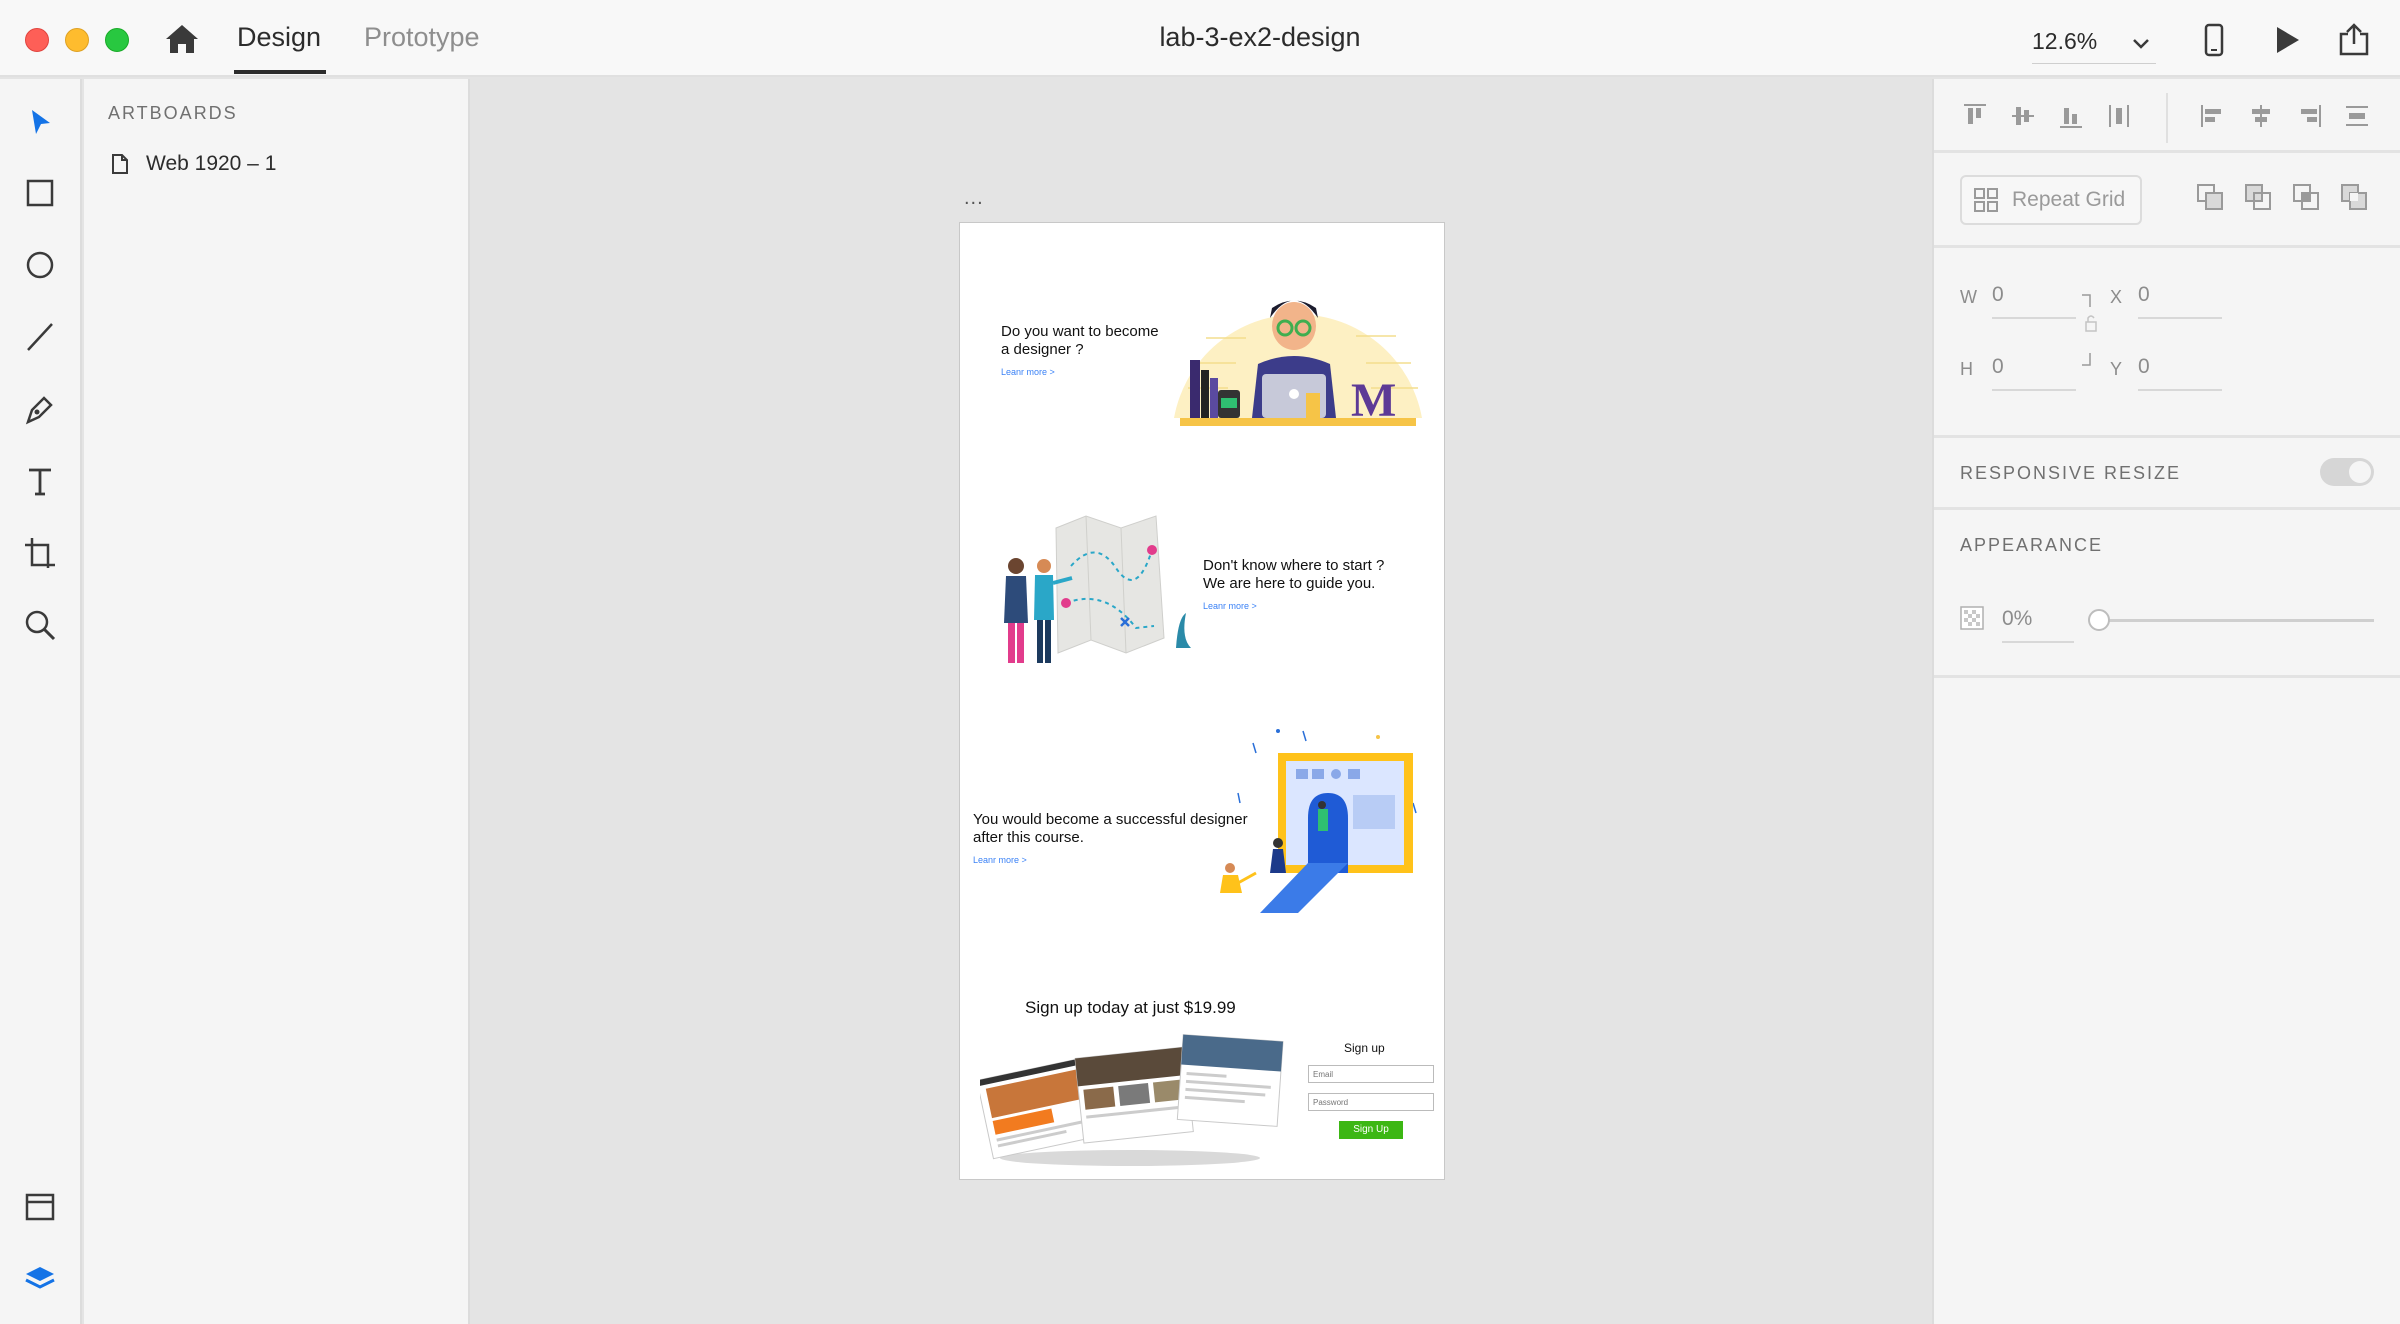 The image size is (2400, 1324). Describe the element at coordinates (2309, 116) in the screenshot. I see `align-right-icon` at that location.